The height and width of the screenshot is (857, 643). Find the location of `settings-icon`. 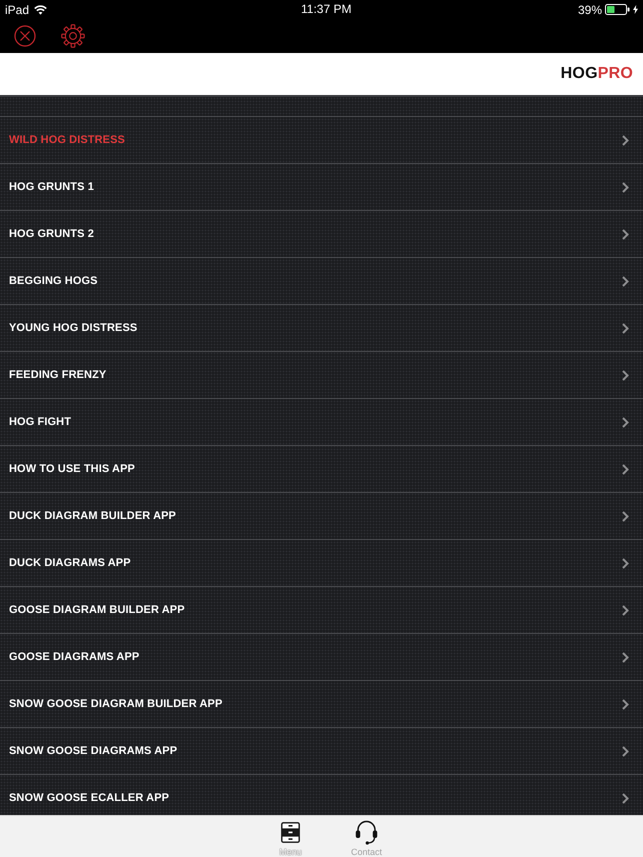

settings-icon is located at coordinates (73, 36).